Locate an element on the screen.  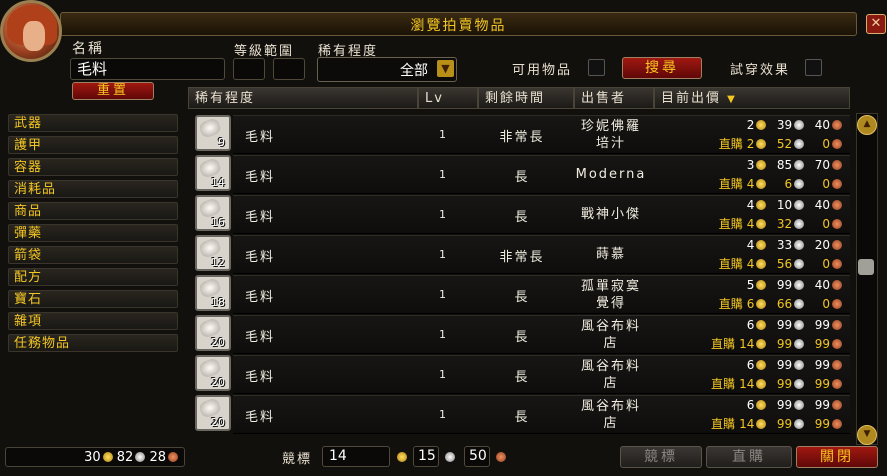
scrollbar-thumb is located at coordinates (866, 267).